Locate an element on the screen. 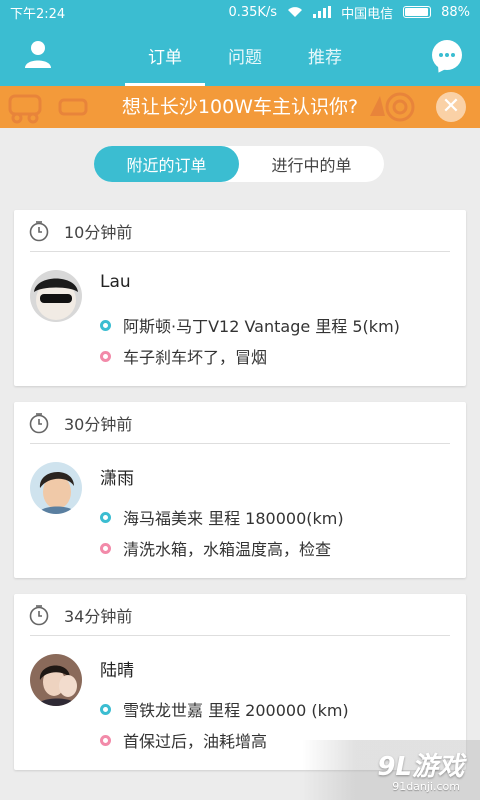 The image size is (480, 800). user-icon is located at coordinates (38, 54).